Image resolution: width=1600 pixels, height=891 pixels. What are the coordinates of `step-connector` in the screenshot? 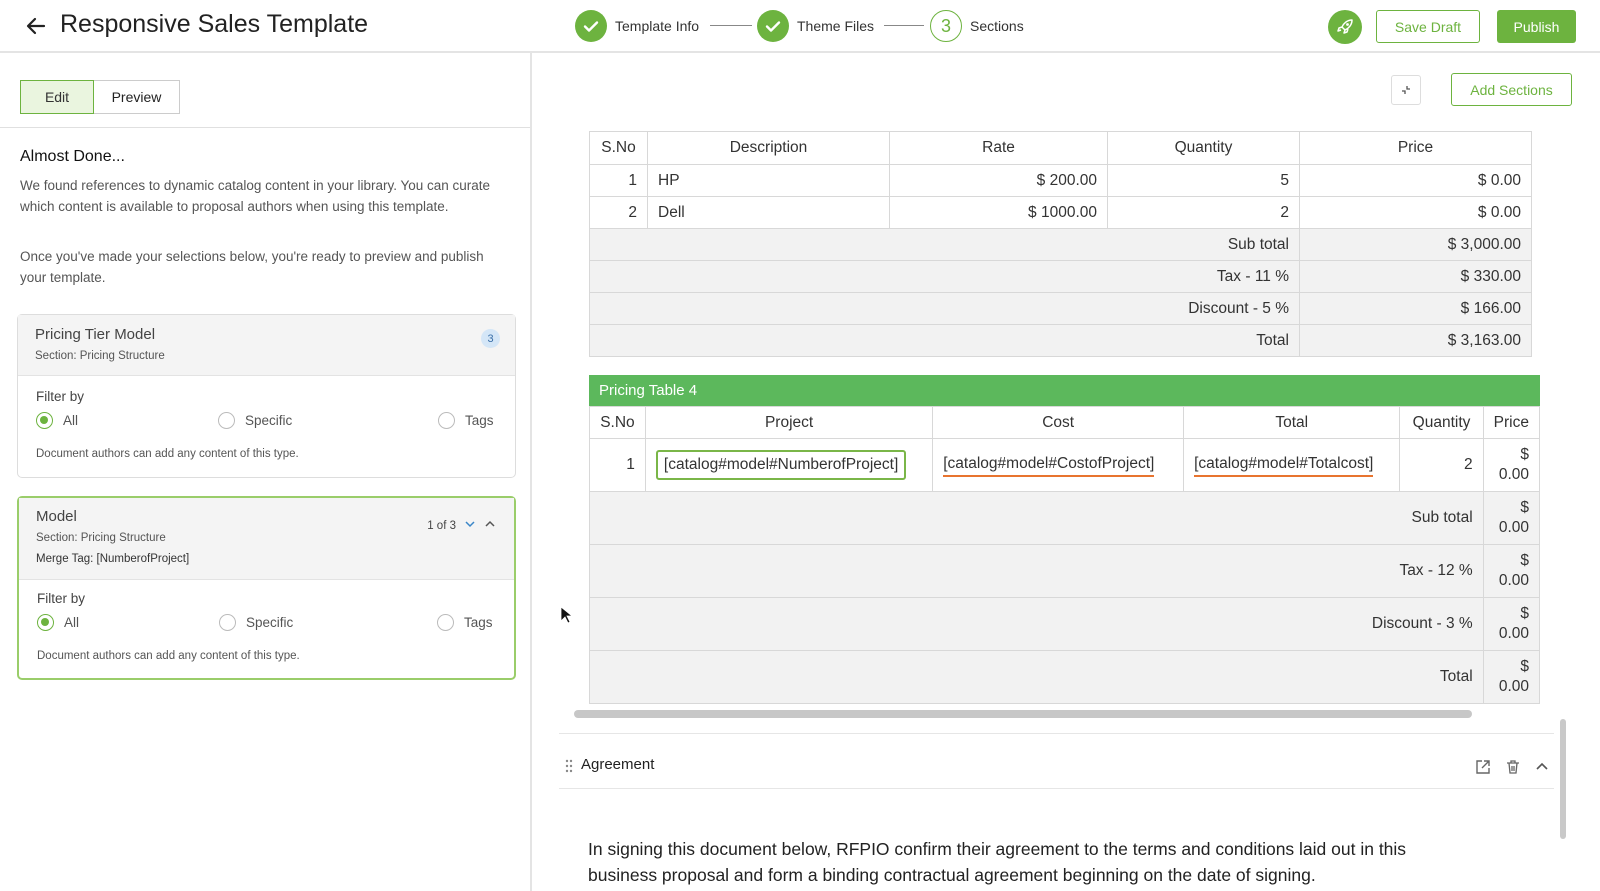 It's located at (731, 25).